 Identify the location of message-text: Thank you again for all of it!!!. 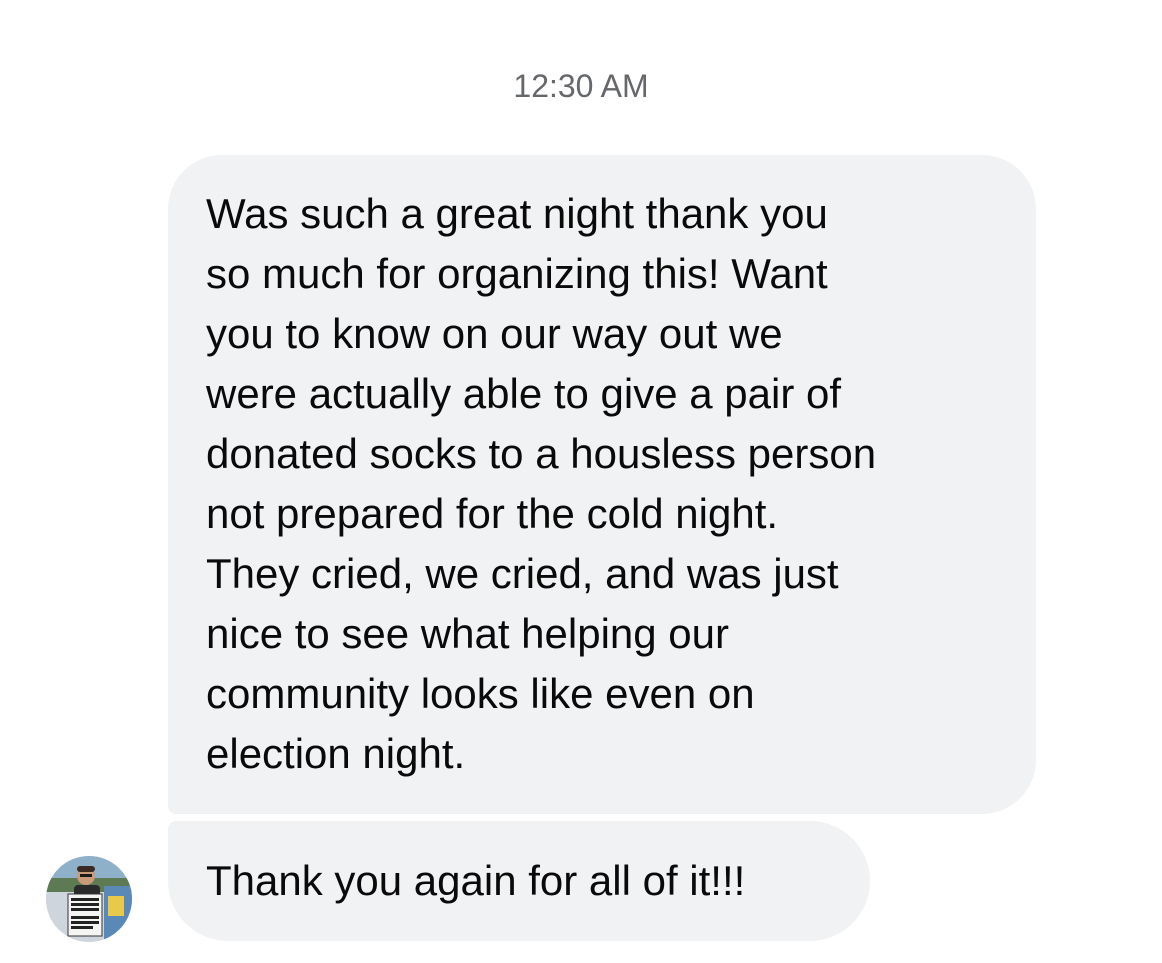
(476, 880).